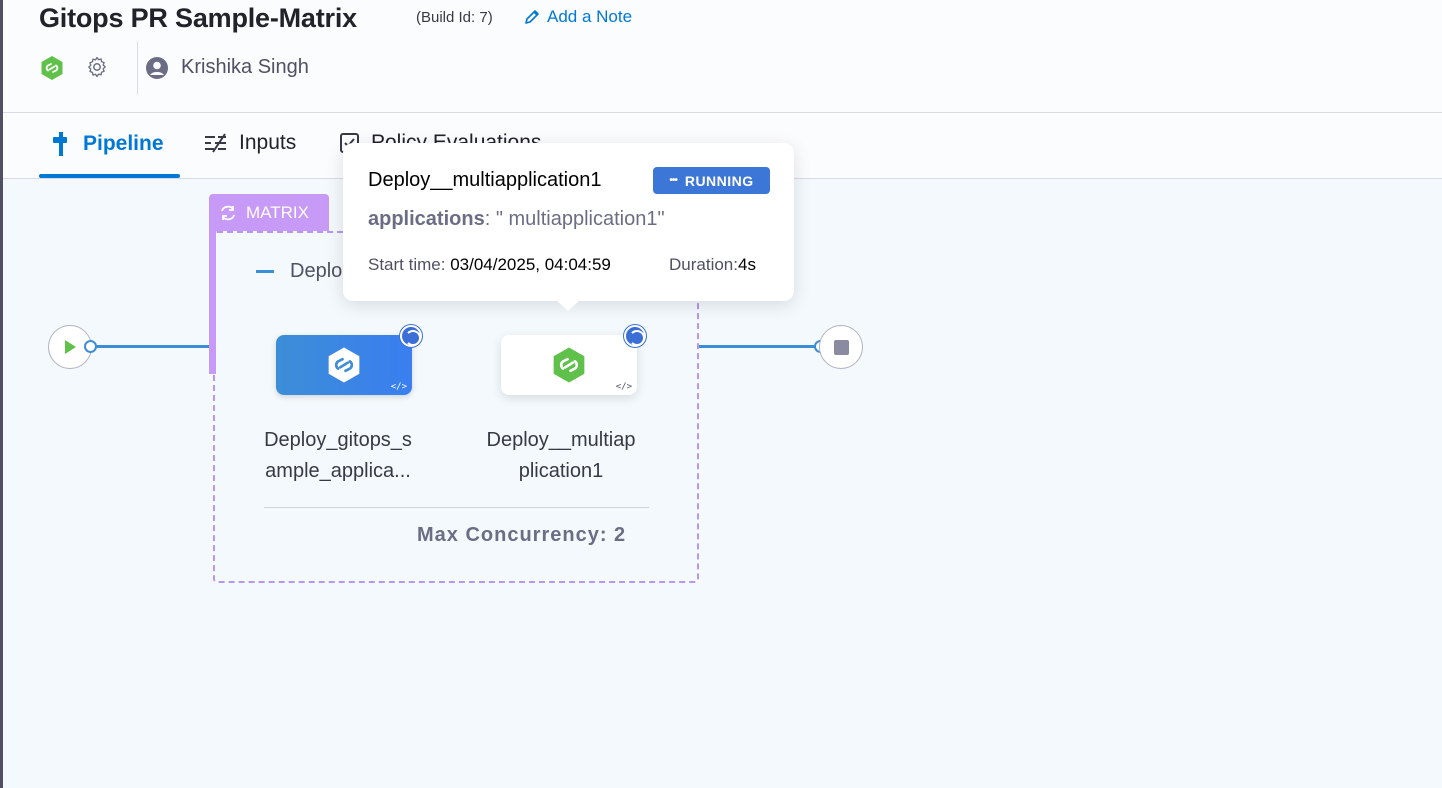 Image resolution: width=1442 pixels, height=788 pixels. I want to click on tooltip-step-name: Deploy__multiapplication1, so click(485, 180).